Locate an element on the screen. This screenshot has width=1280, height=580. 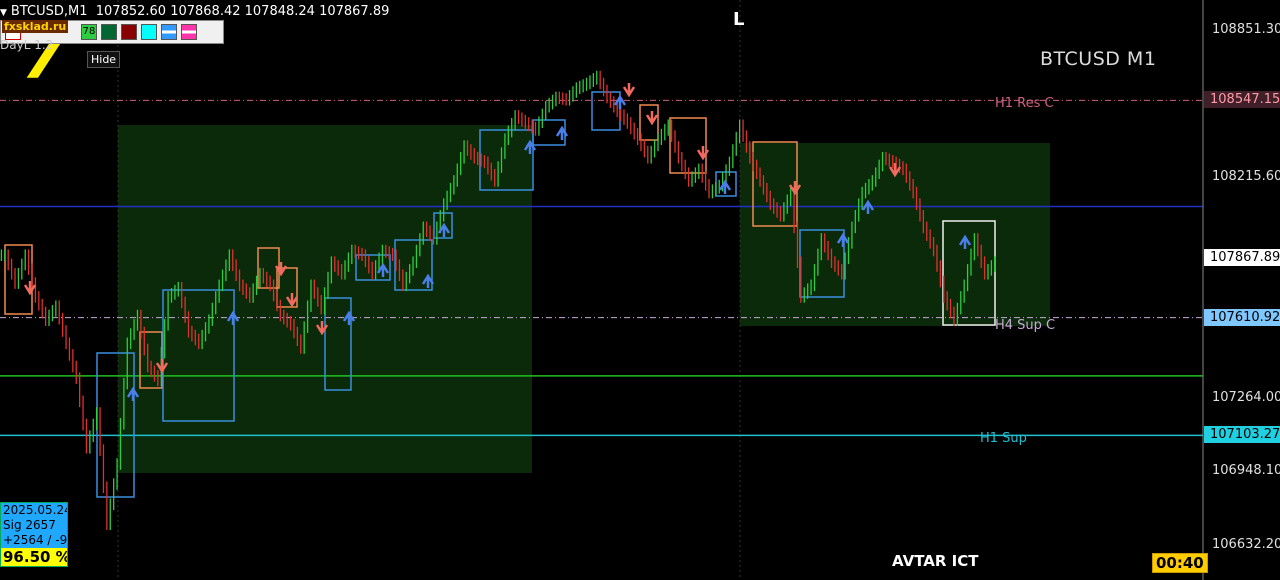
price-tag: 107610.92 is located at coordinates (1242, 317).